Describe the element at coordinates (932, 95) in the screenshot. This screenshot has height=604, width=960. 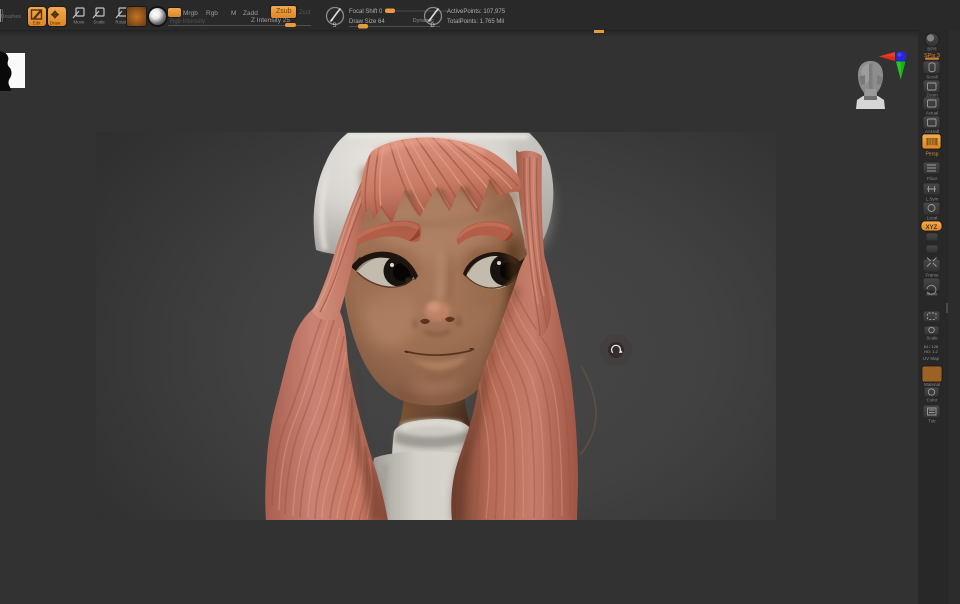
I see `svg-text: Zoom` at that location.